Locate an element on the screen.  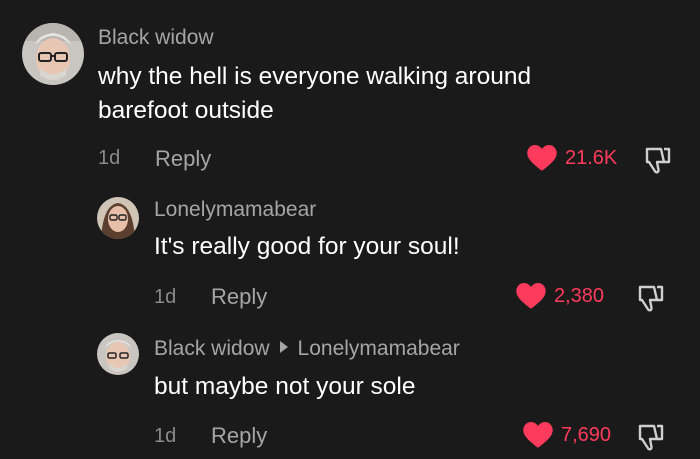
reply-to-username: Lonelymamabear is located at coordinates (379, 348).